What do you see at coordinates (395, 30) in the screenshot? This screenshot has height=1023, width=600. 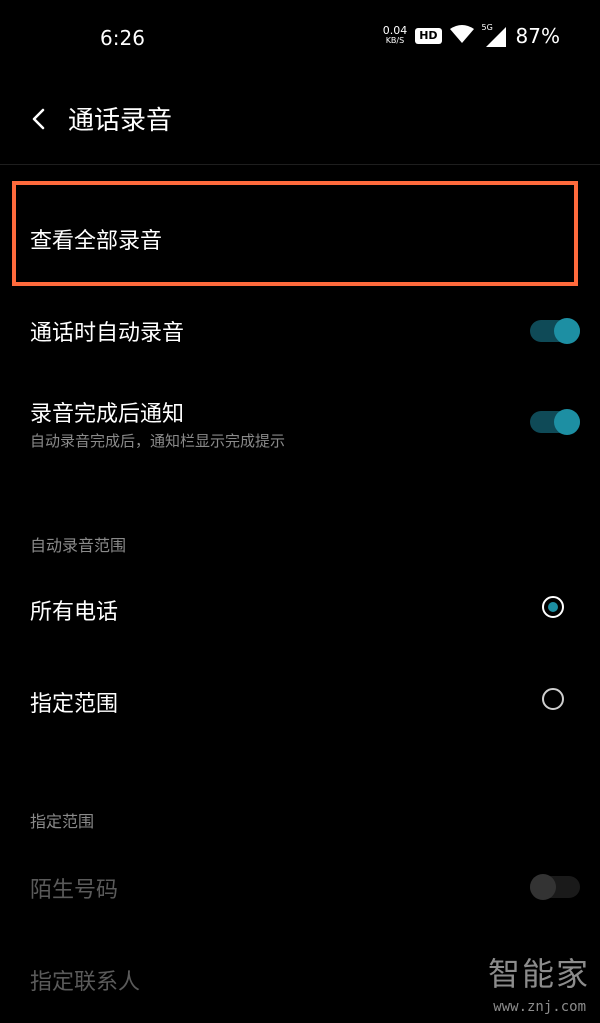 I see `network-speed-value: 0.04` at bounding box center [395, 30].